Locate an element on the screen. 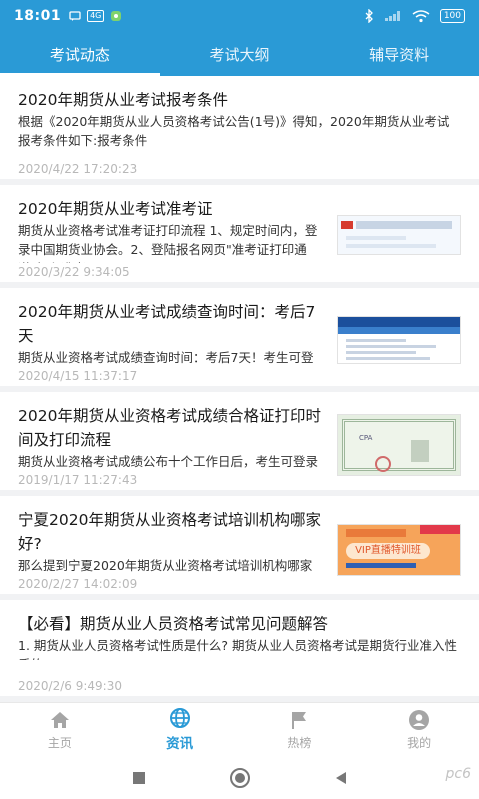 The image size is (479, 799). battery-indicator: 100 is located at coordinates (452, 16).